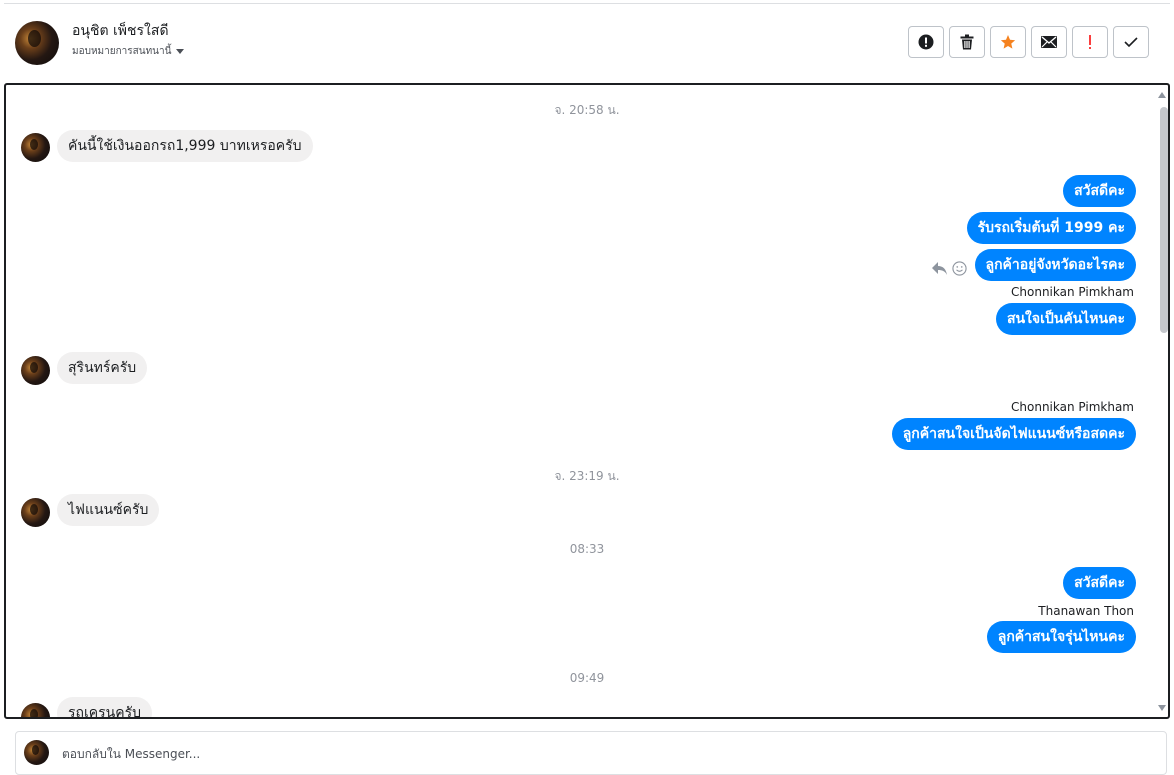 The height and width of the screenshot is (775, 1174). I want to click on star-button, so click(1008, 42).